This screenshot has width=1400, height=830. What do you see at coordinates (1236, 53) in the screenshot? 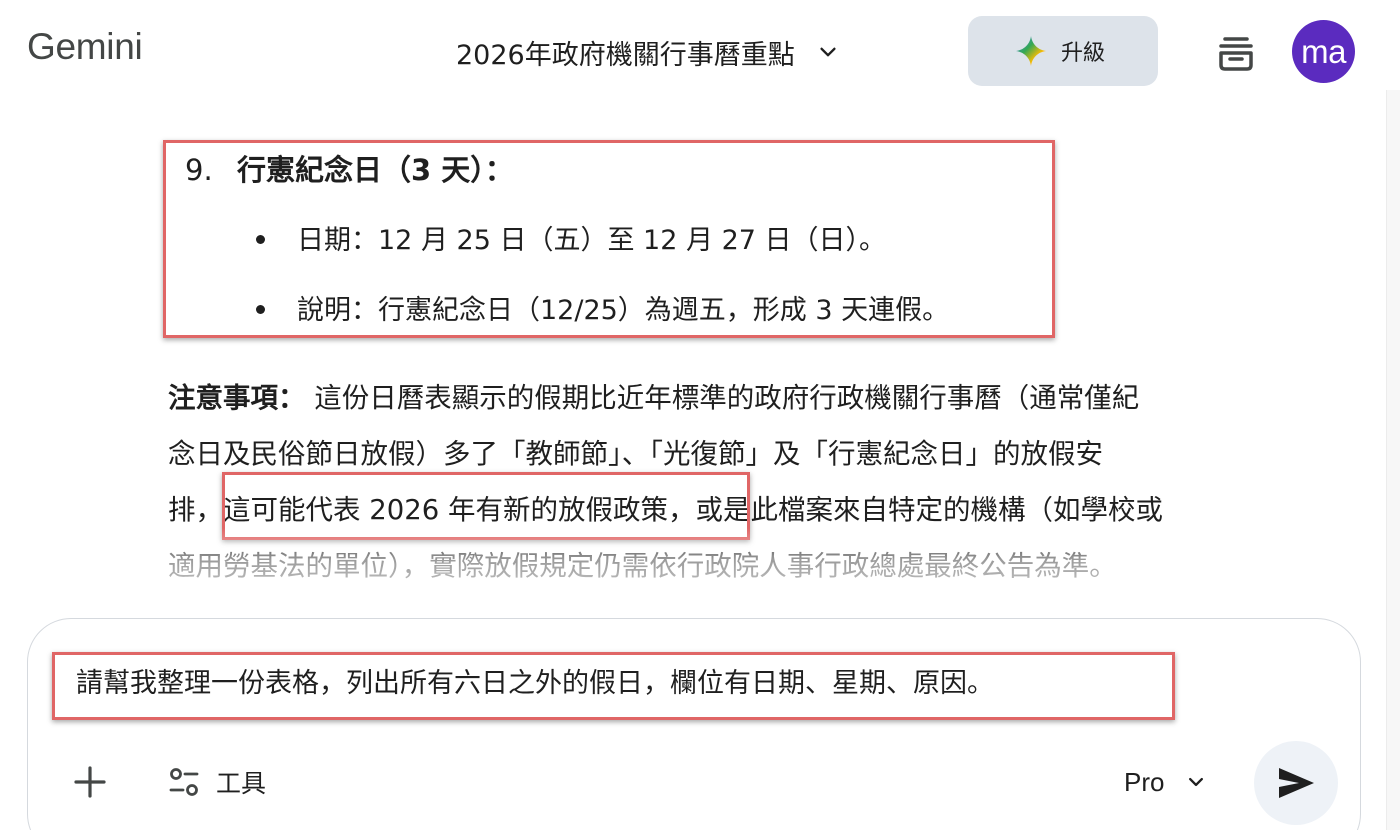
I see `chat-stack-icon` at bounding box center [1236, 53].